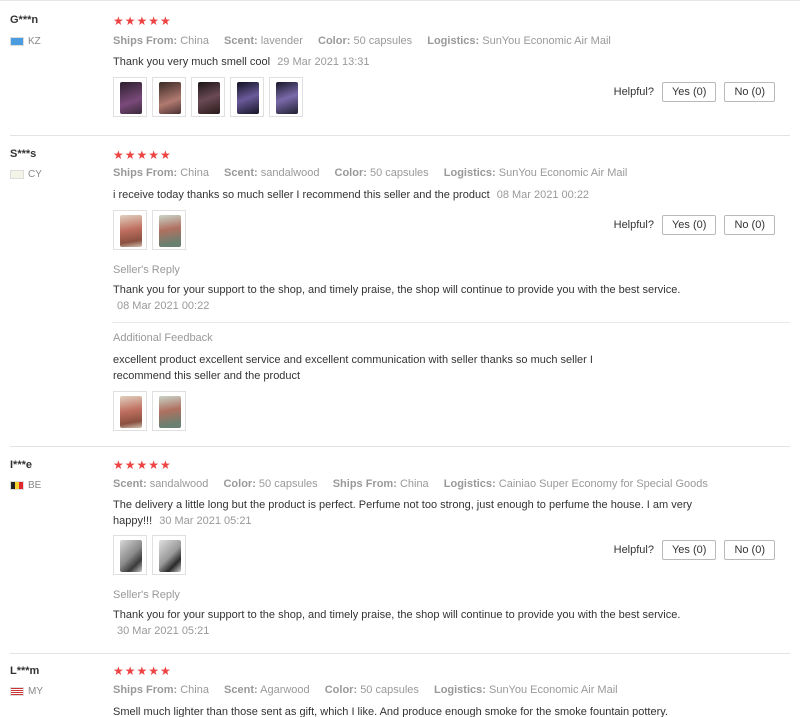 Image resolution: width=800 pixels, height=717 pixels. Describe the element at coordinates (35, 485) in the screenshot. I see `country-code: BE` at that location.